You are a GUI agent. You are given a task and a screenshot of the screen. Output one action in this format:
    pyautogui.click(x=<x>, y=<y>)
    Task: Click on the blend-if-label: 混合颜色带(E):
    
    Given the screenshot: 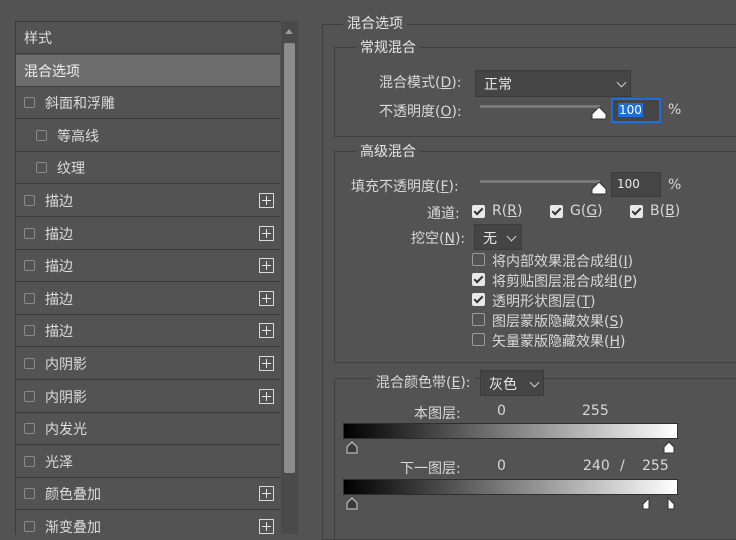 What is the action you would take?
    pyautogui.click(x=423, y=382)
    